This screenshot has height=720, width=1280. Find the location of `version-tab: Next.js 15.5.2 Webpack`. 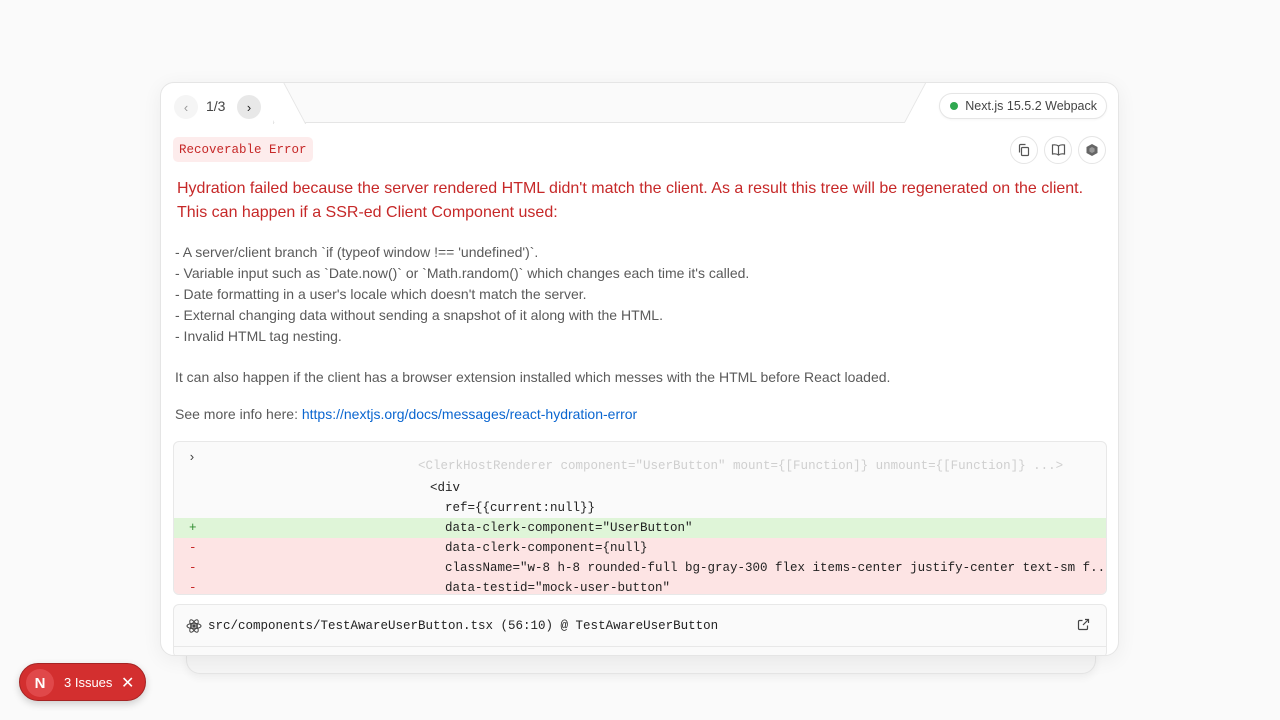

version-tab: Next.js 15.5.2 Webpack is located at coordinates (1024, 103).